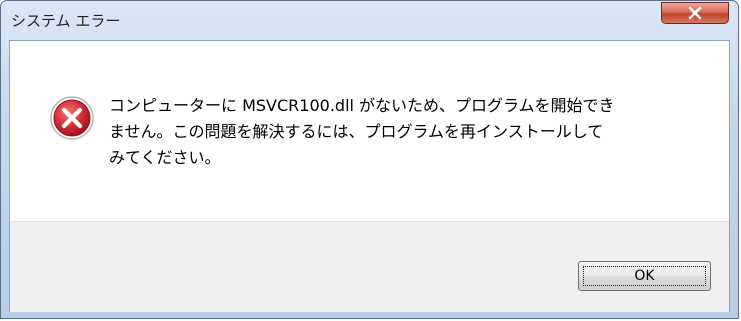 Image resolution: width=741 pixels, height=321 pixels. Describe the element at coordinates (369, 20) in the screenshot. I see `title-bar: システム エラー` at that location.